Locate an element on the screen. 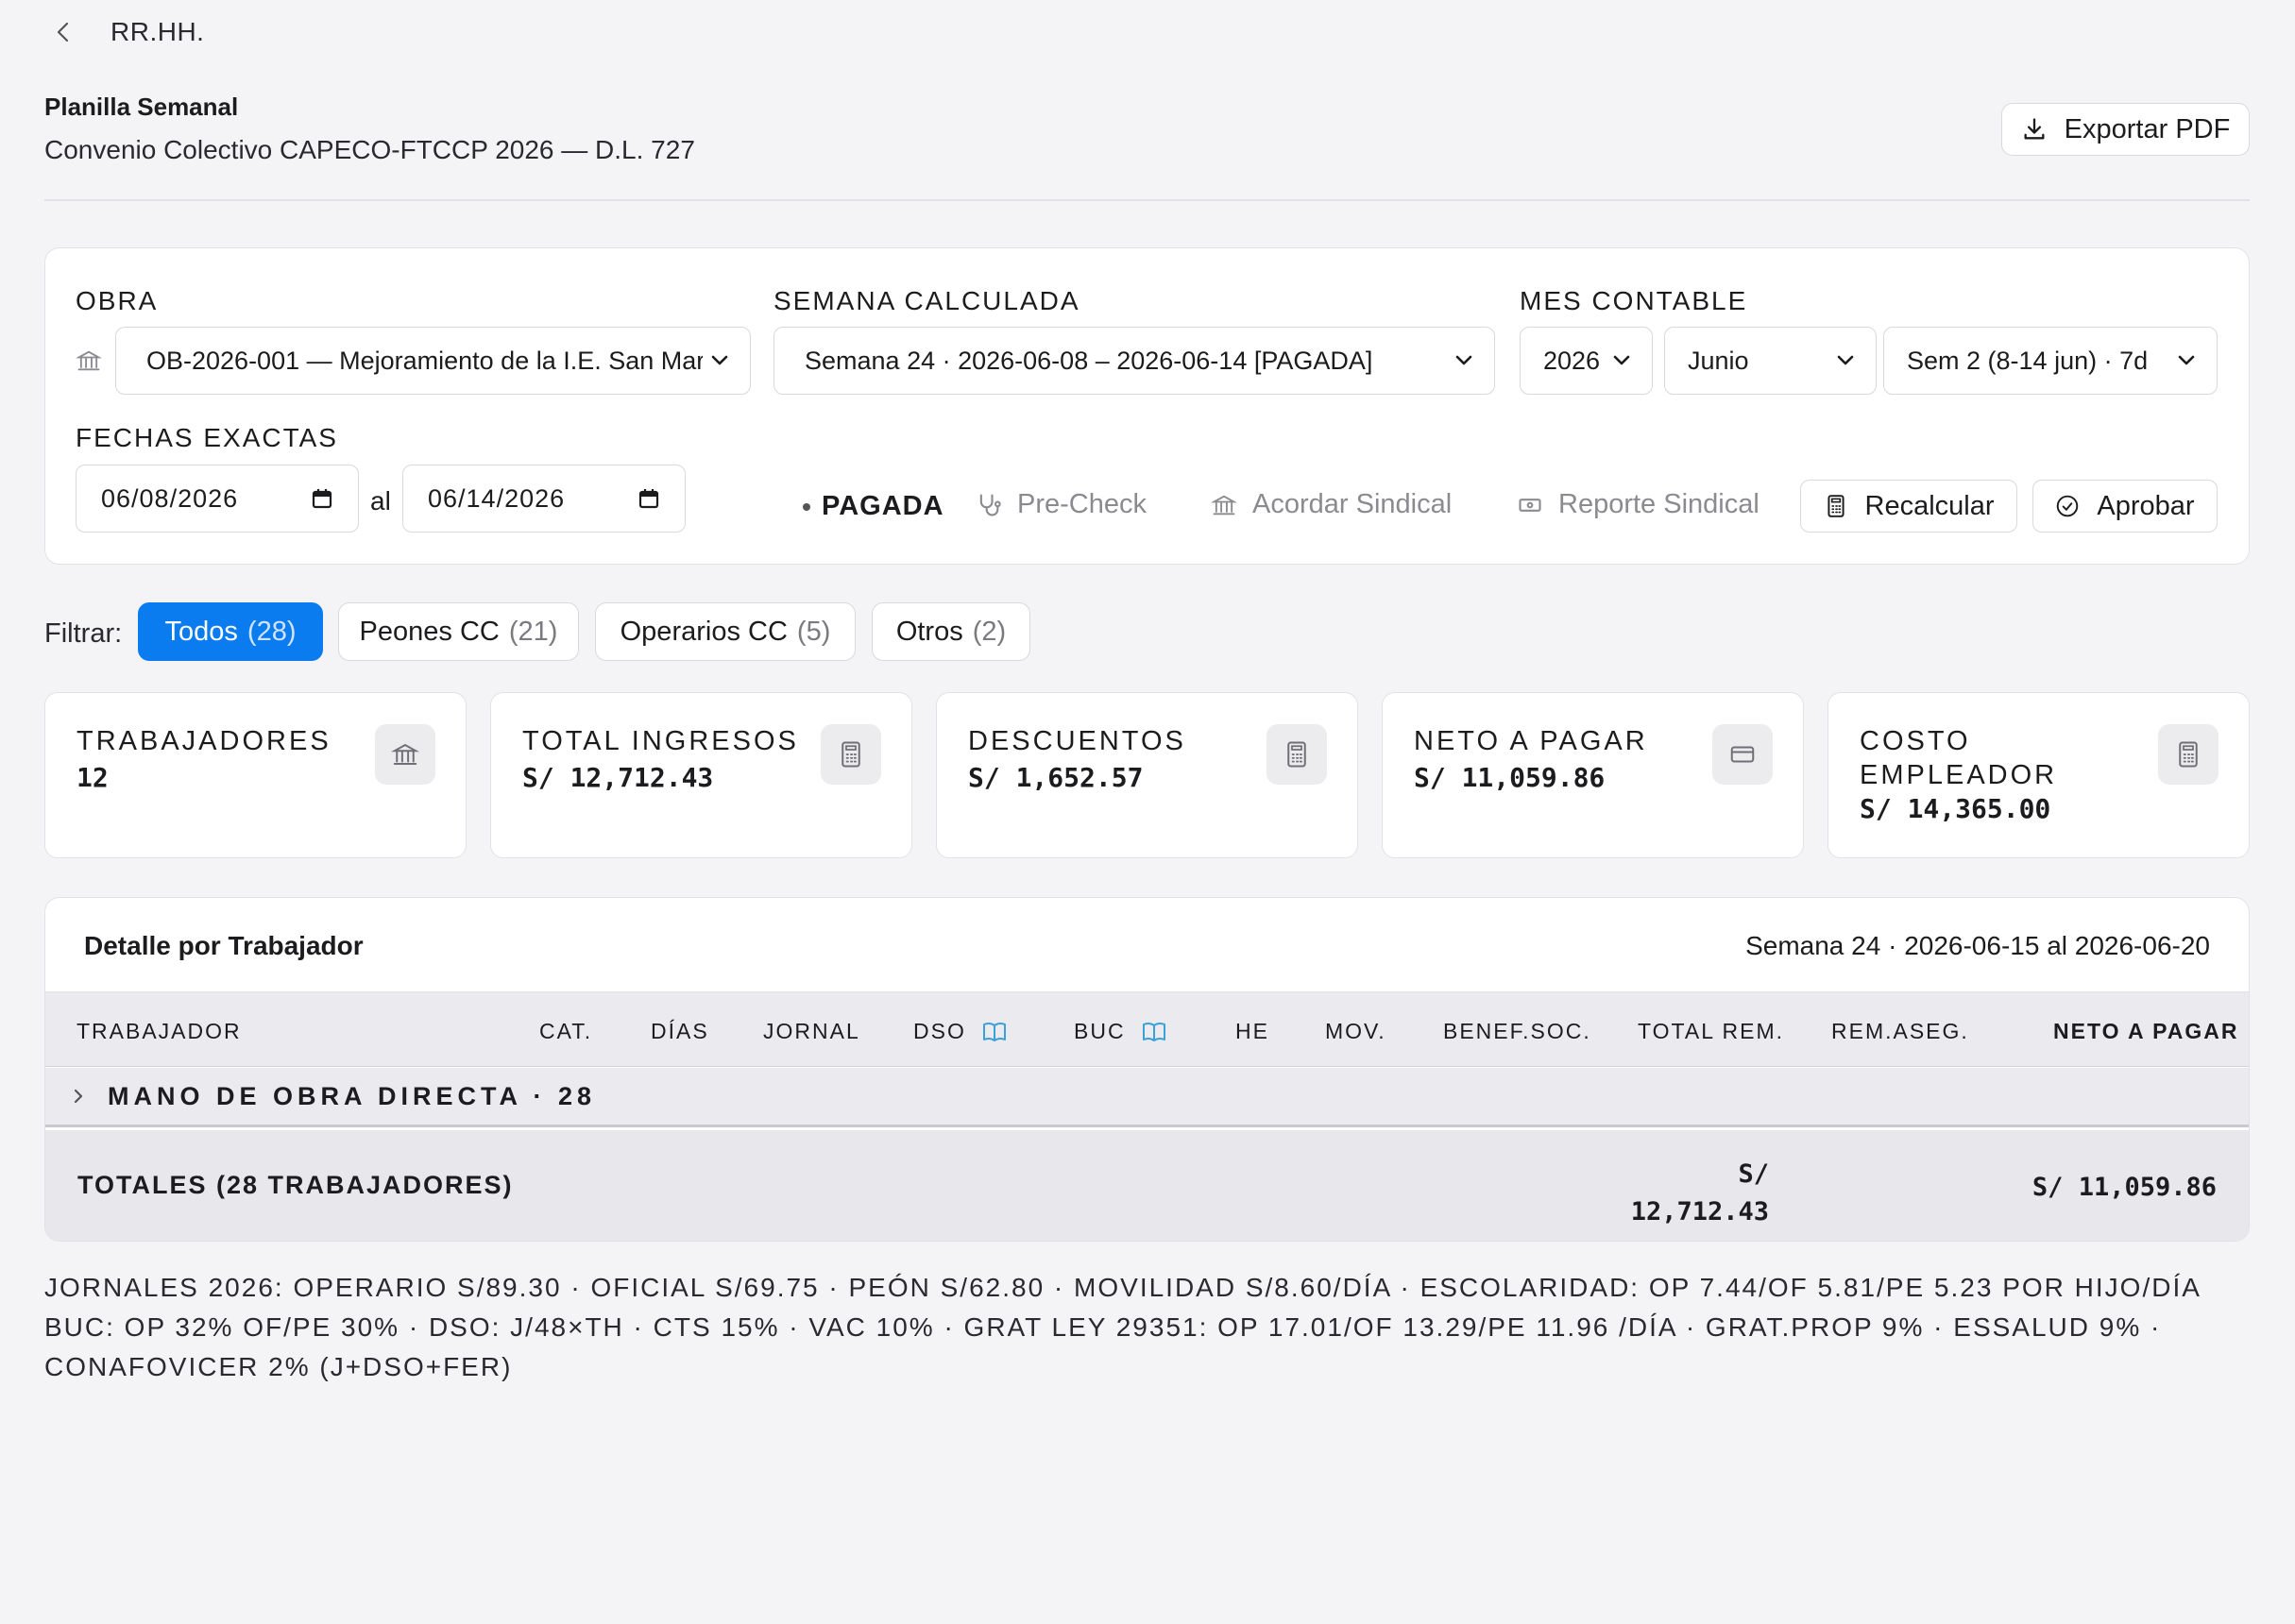 The width and height of the screenshot is (2295, 1624). col-dso: DSO is located at coordinates (960, 1031).